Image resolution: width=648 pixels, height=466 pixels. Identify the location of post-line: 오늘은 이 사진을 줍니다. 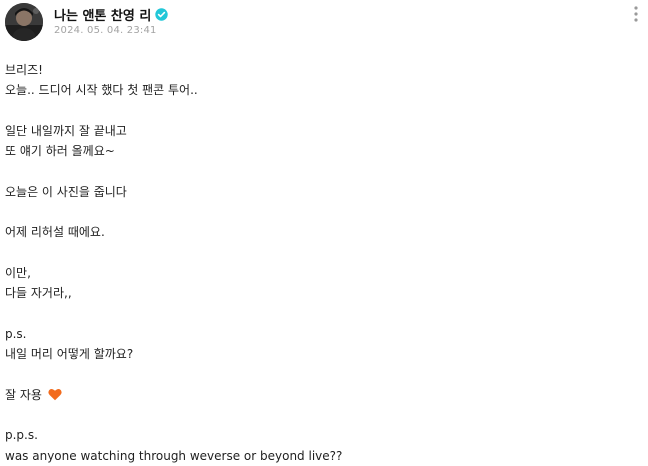
(66, 191).